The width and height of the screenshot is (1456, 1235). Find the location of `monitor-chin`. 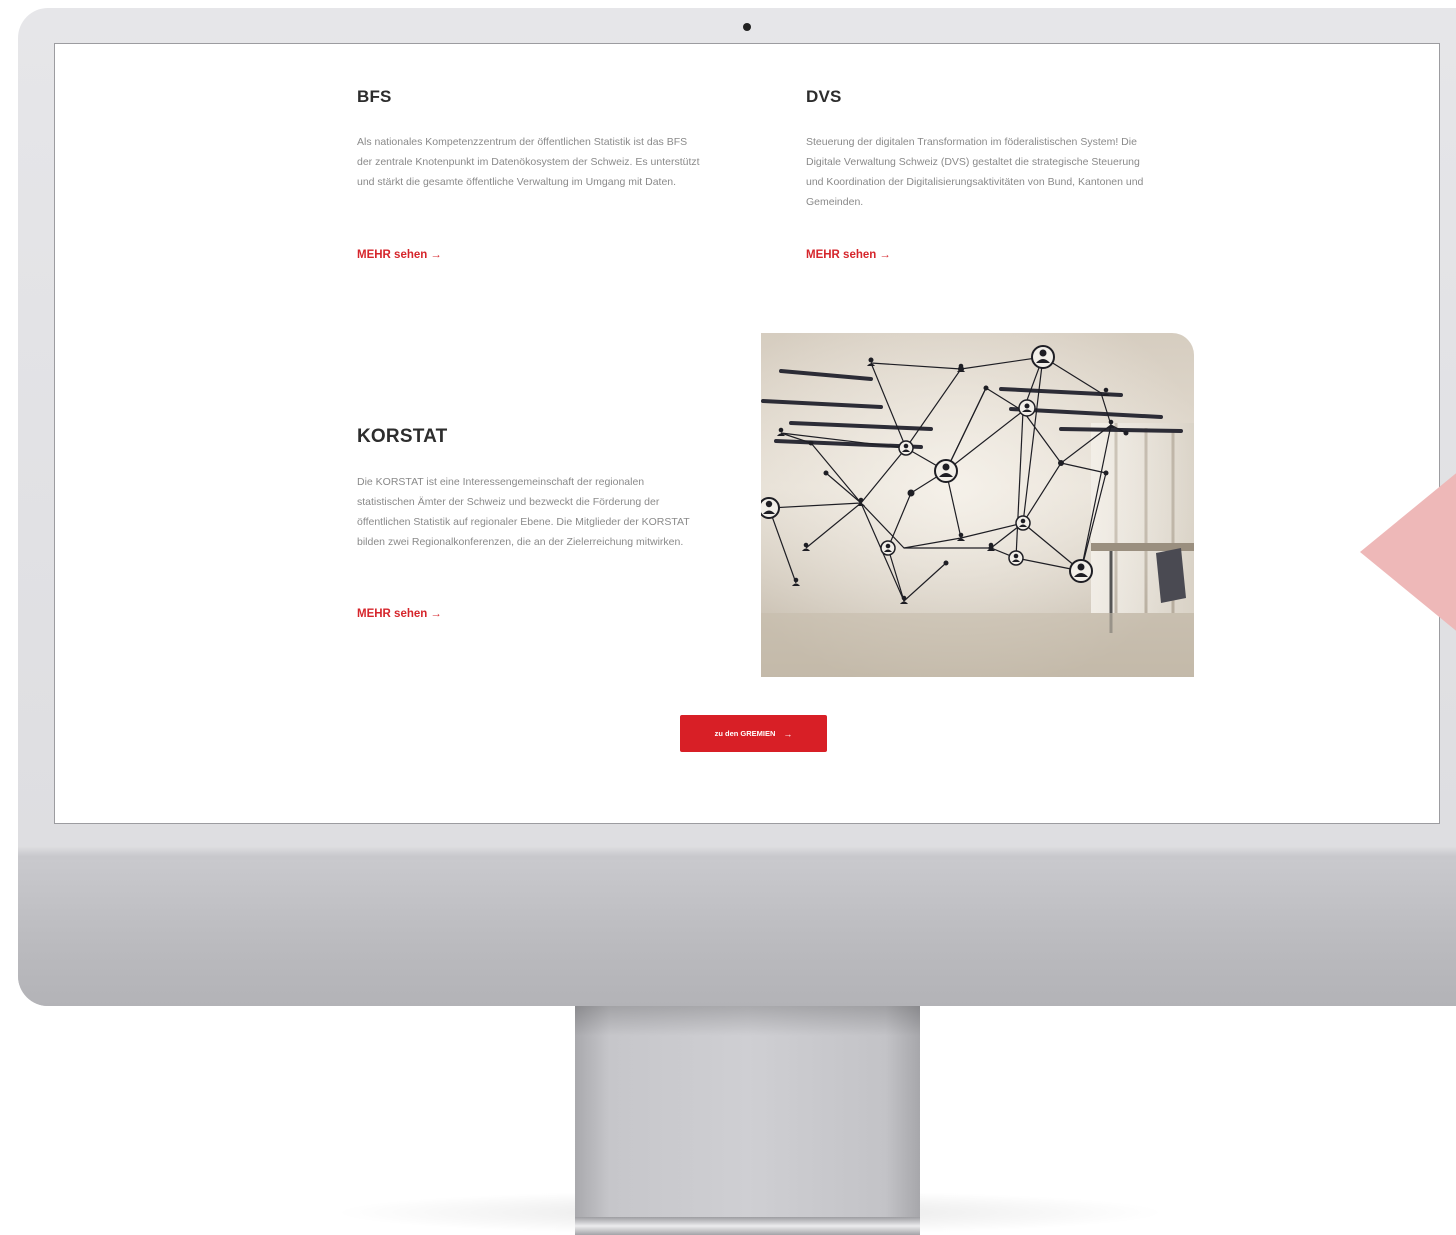

monitor-chin is located at coordinates (737, 933).